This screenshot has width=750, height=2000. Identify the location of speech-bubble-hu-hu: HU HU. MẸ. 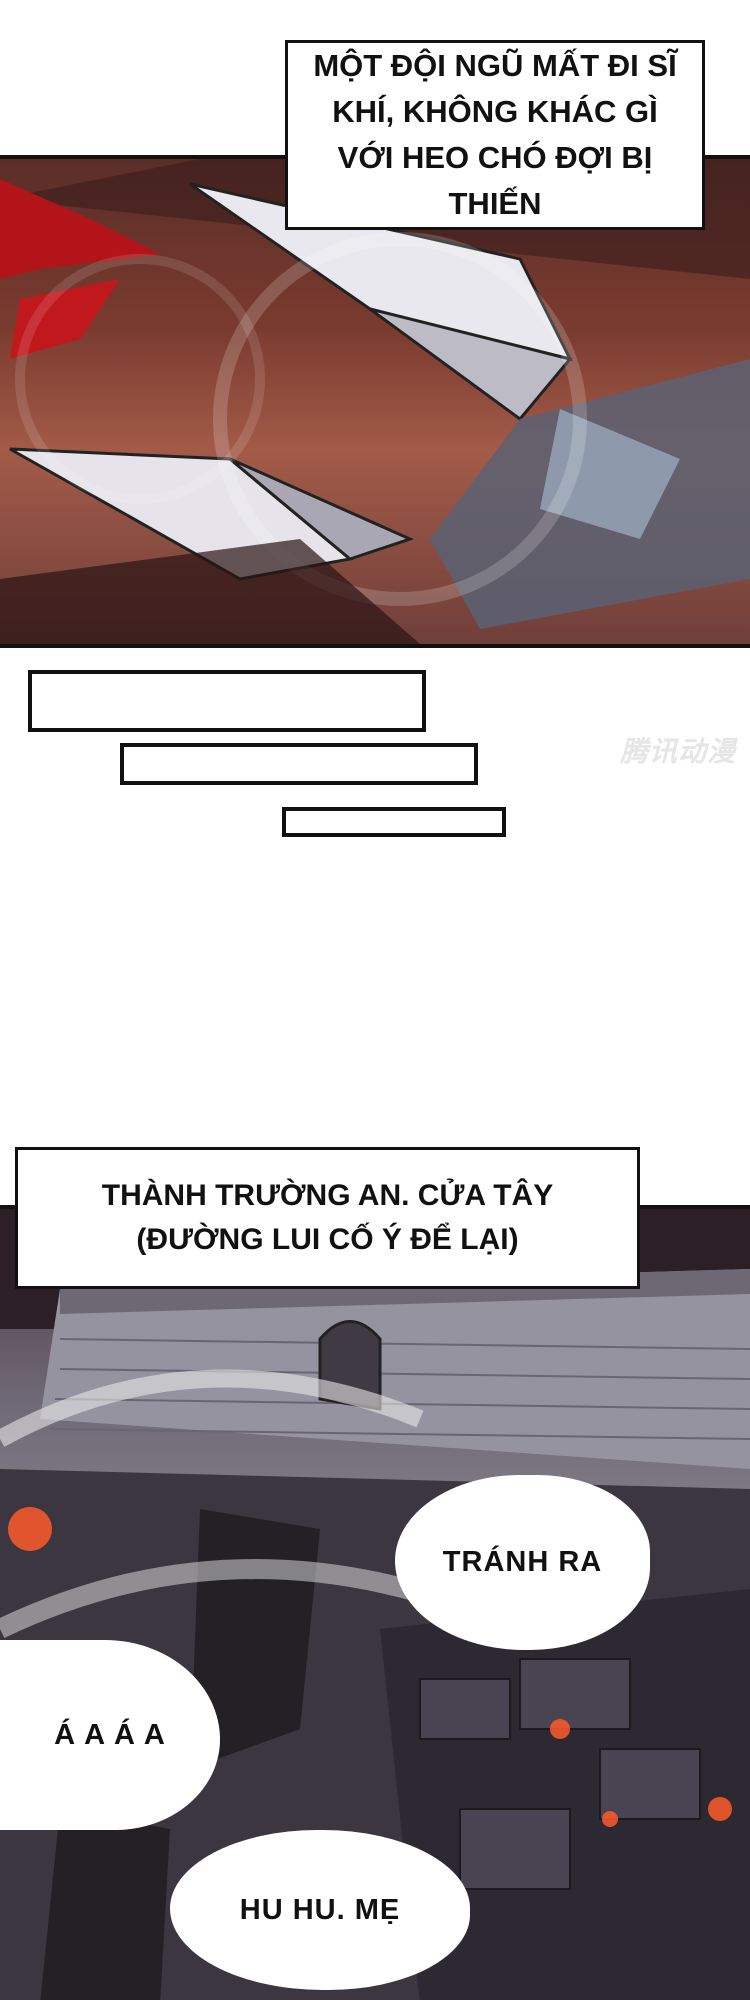
(320, 1910).